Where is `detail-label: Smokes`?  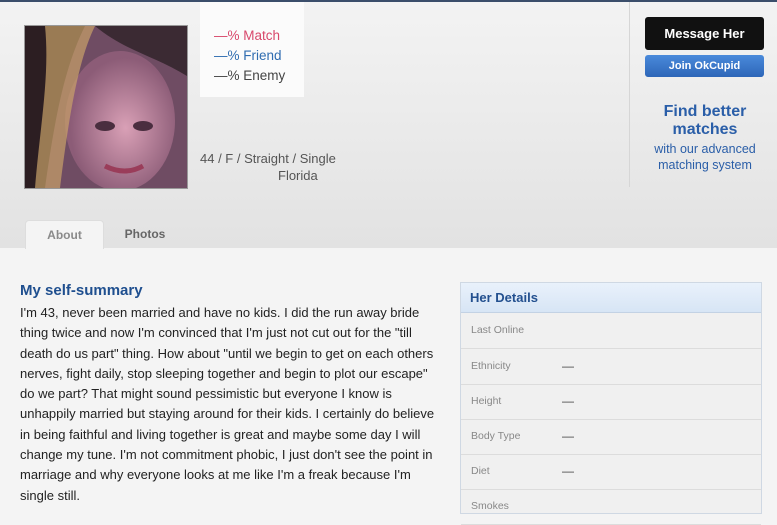 detail-label: Smokes is located at coordinates (490, 506).